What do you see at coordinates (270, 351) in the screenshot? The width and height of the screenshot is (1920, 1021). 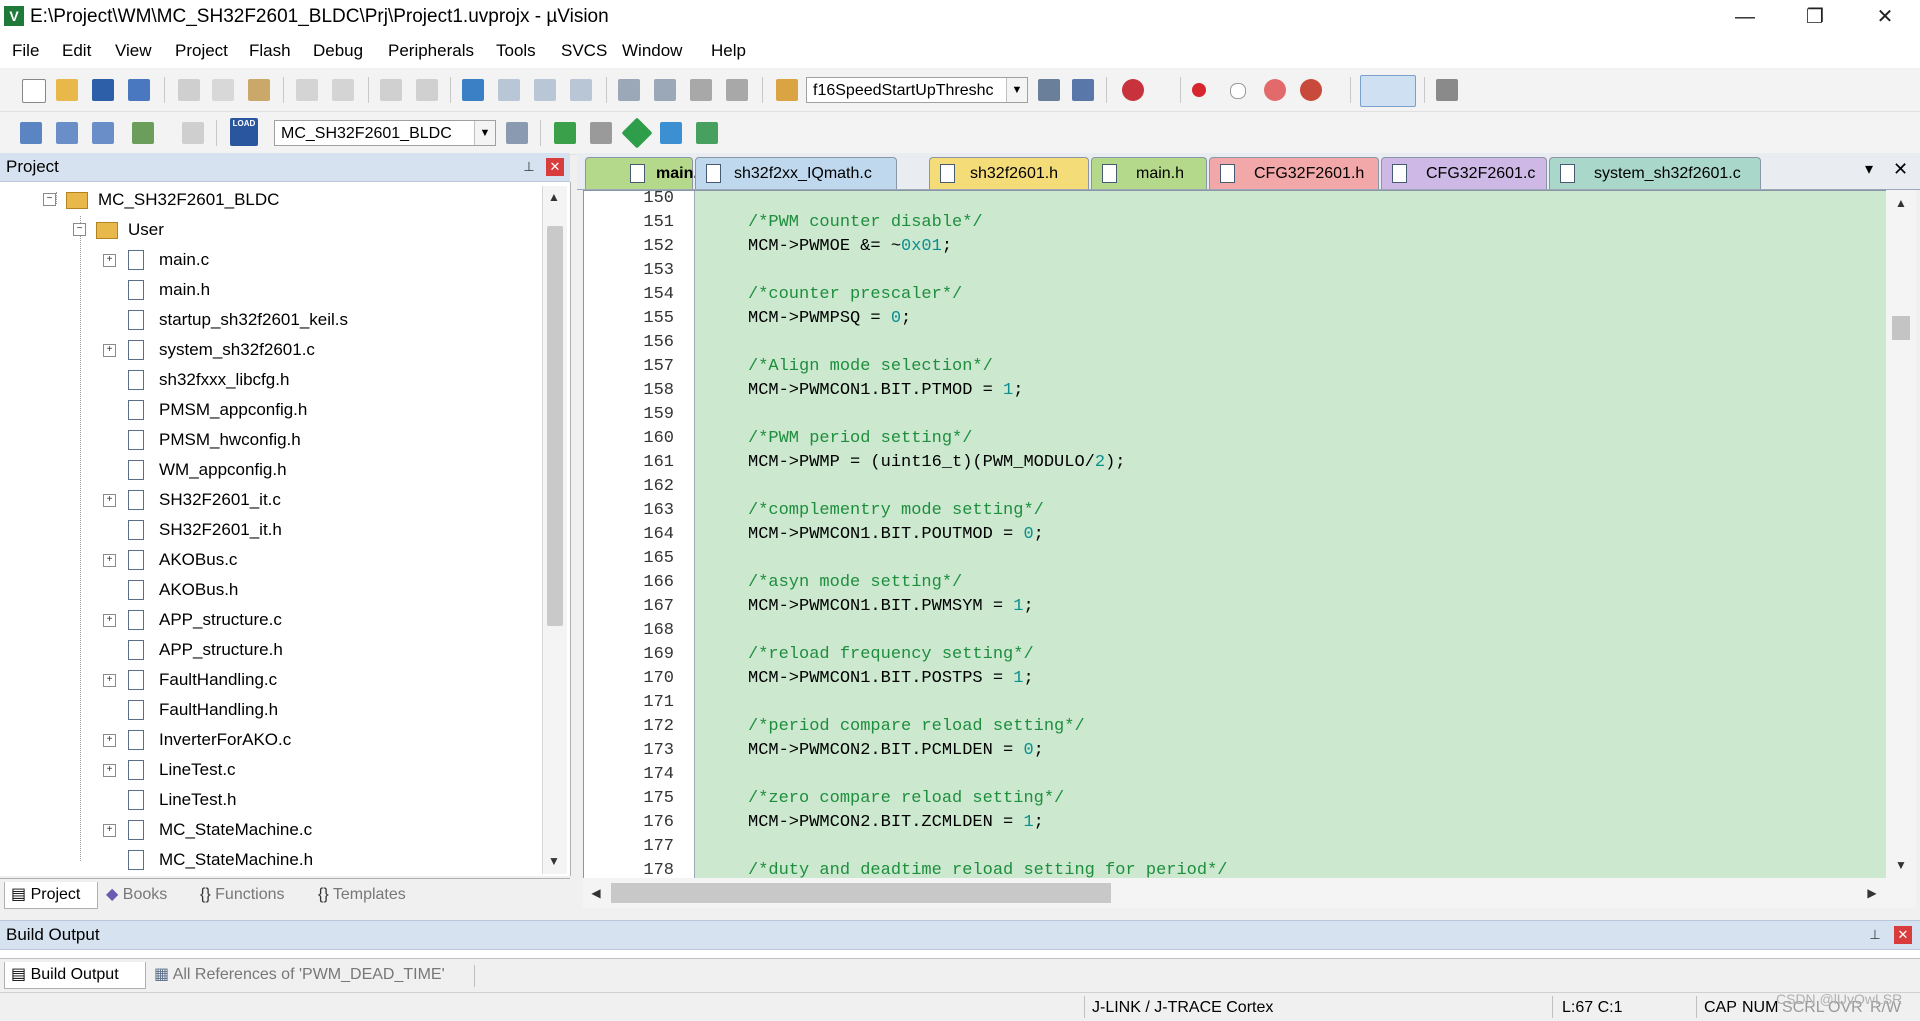 I see `tree-file: + system_sh32f2601.c` at bounding box center [270, 351].